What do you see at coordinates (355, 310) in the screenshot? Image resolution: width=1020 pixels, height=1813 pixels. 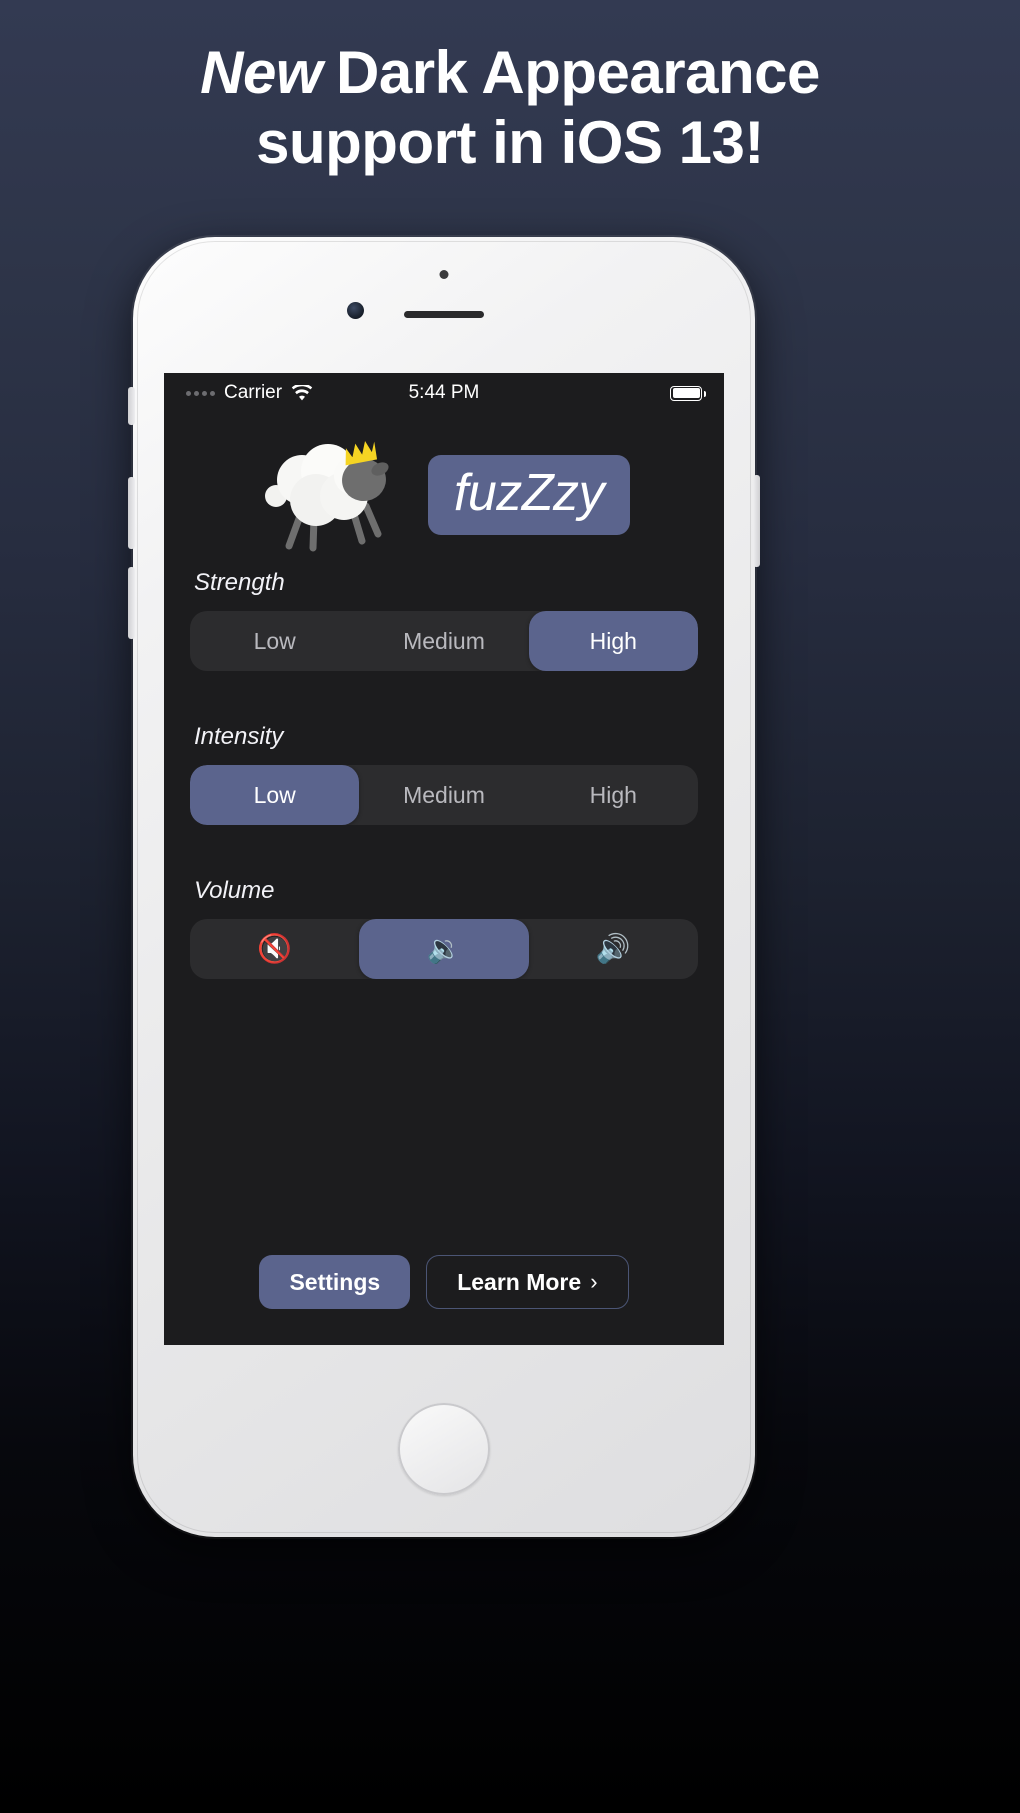 I see `front-camera-icon` at bounding box center [355, 310].